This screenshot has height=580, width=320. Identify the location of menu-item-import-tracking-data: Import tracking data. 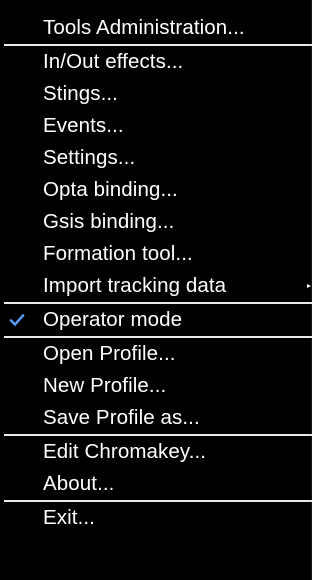
(156, 286).